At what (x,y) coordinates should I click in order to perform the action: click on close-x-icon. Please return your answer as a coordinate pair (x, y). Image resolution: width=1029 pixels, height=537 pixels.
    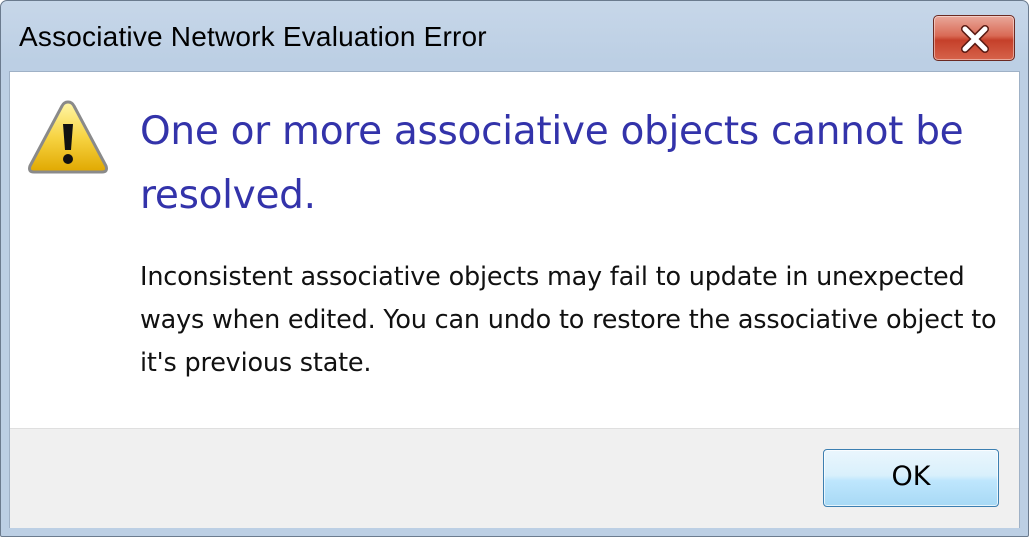
    Looking at the image, I should click on (975, 39).